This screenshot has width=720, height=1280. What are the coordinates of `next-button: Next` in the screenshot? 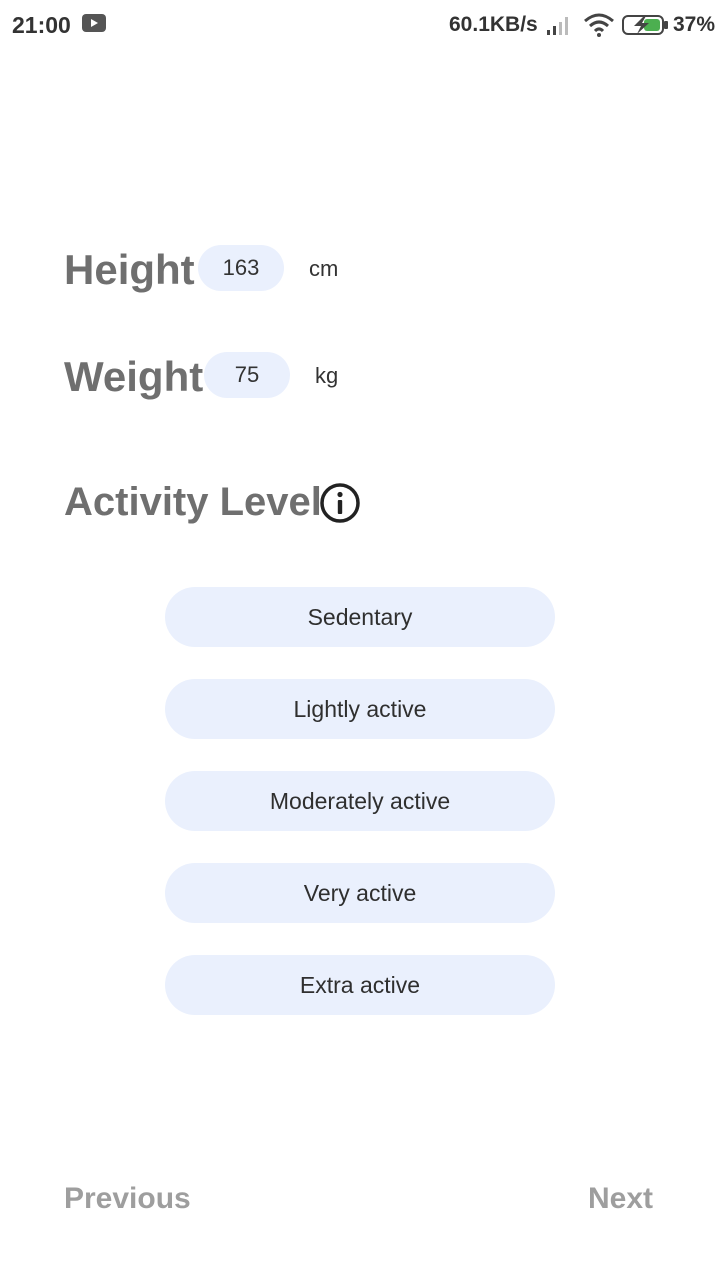 It's located at (620, 1199).